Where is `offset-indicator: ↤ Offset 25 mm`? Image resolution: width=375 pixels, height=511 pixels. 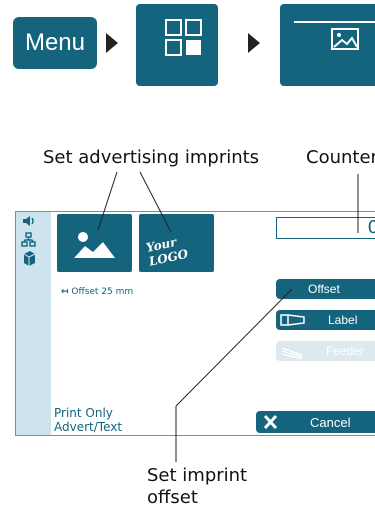
offset-indicator: ↤ Offset 25 mm is located at coordinates (97, 292).